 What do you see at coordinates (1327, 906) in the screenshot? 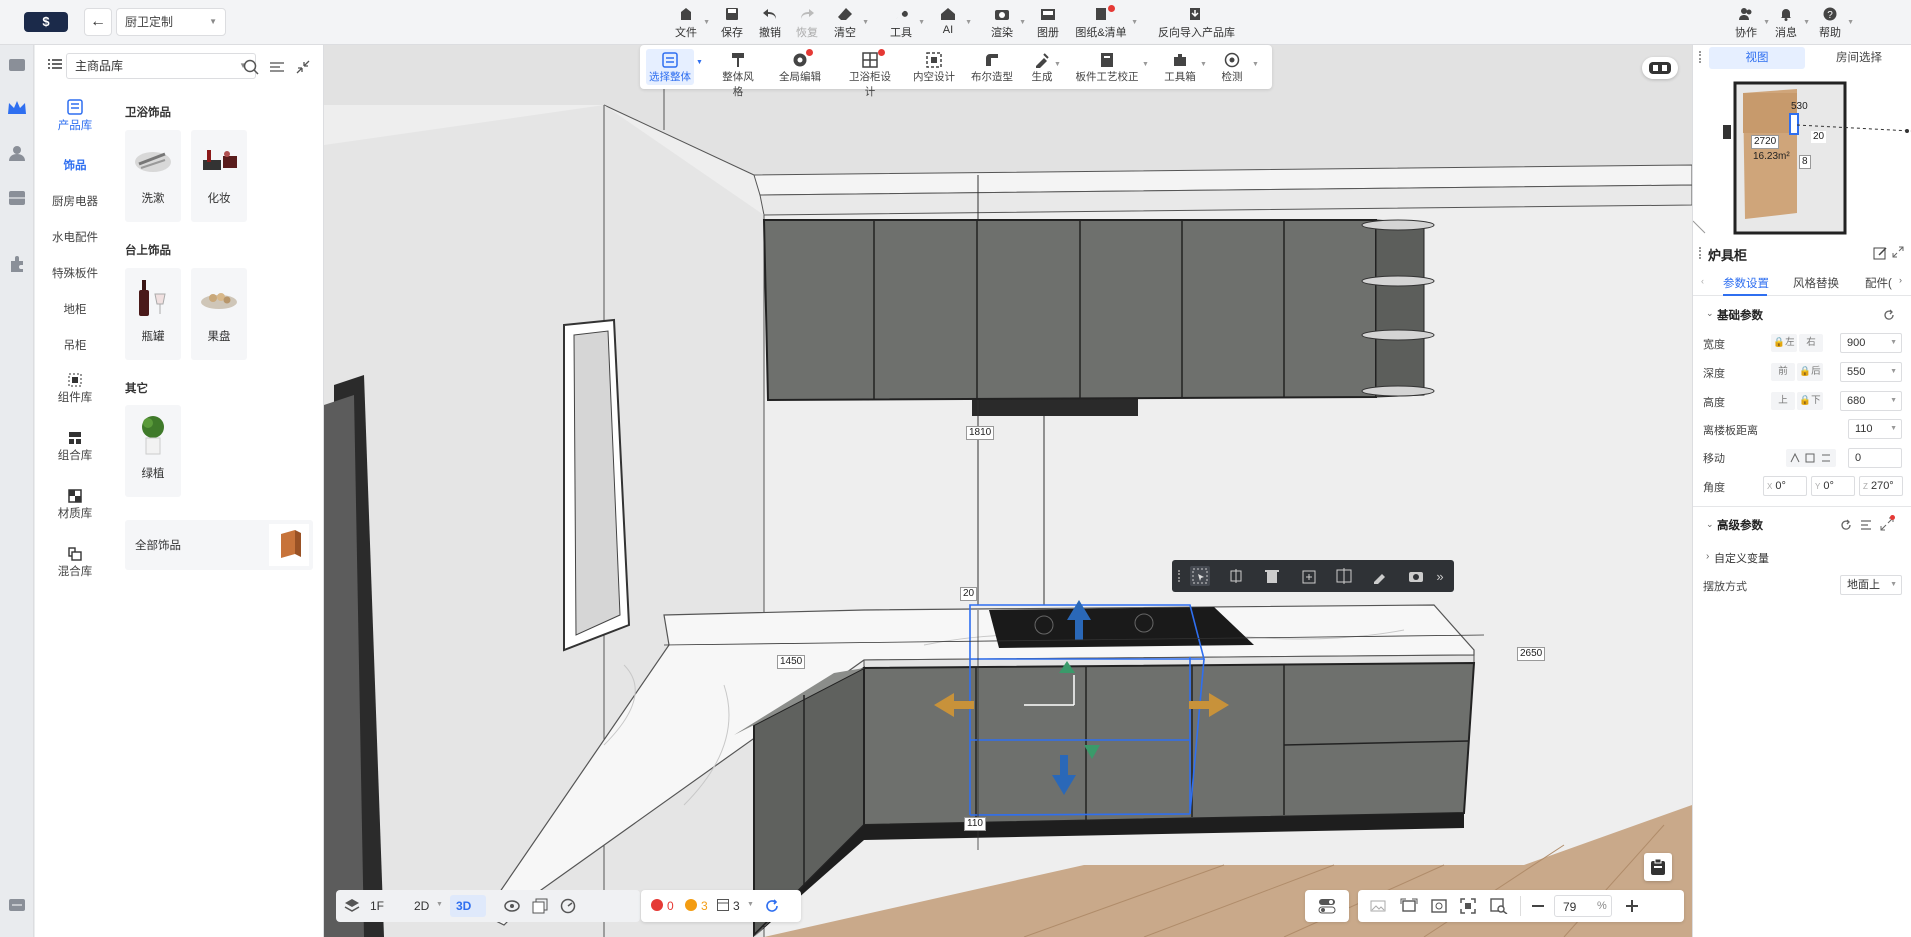
I see `toggle-settings-button` at bounding box center [1327, 906].